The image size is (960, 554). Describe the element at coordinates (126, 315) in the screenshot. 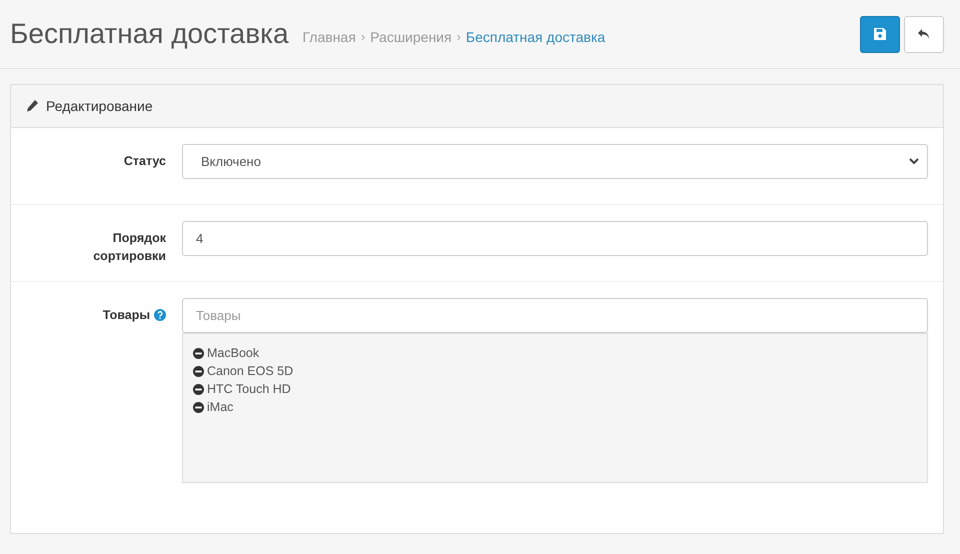

I see `field-label: Товары` at that location.